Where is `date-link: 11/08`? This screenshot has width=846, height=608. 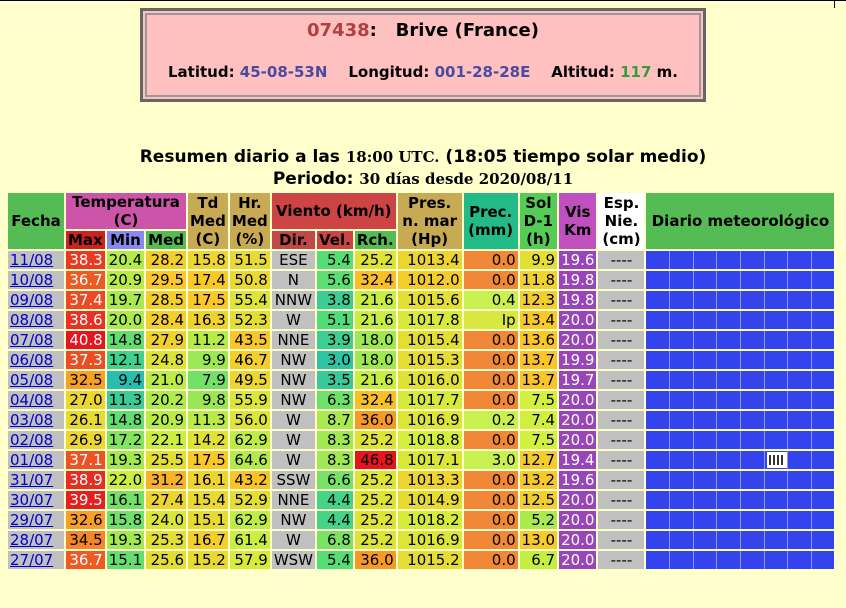
date-link: 11/08 is located at coordinates (31, 260).